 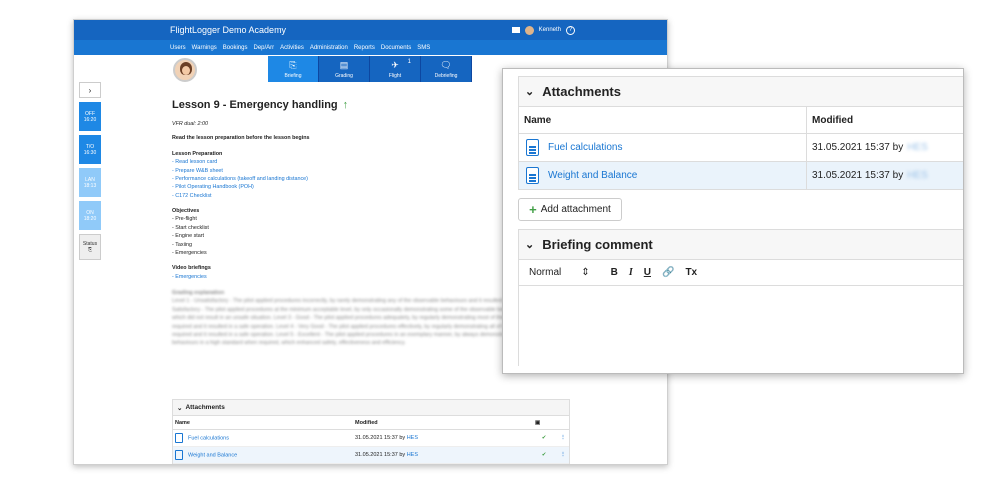 What do you see at coordinates (344, 65) in the screenshot?
I see `grading-icon: ▤` at bounding box center [344, 65].